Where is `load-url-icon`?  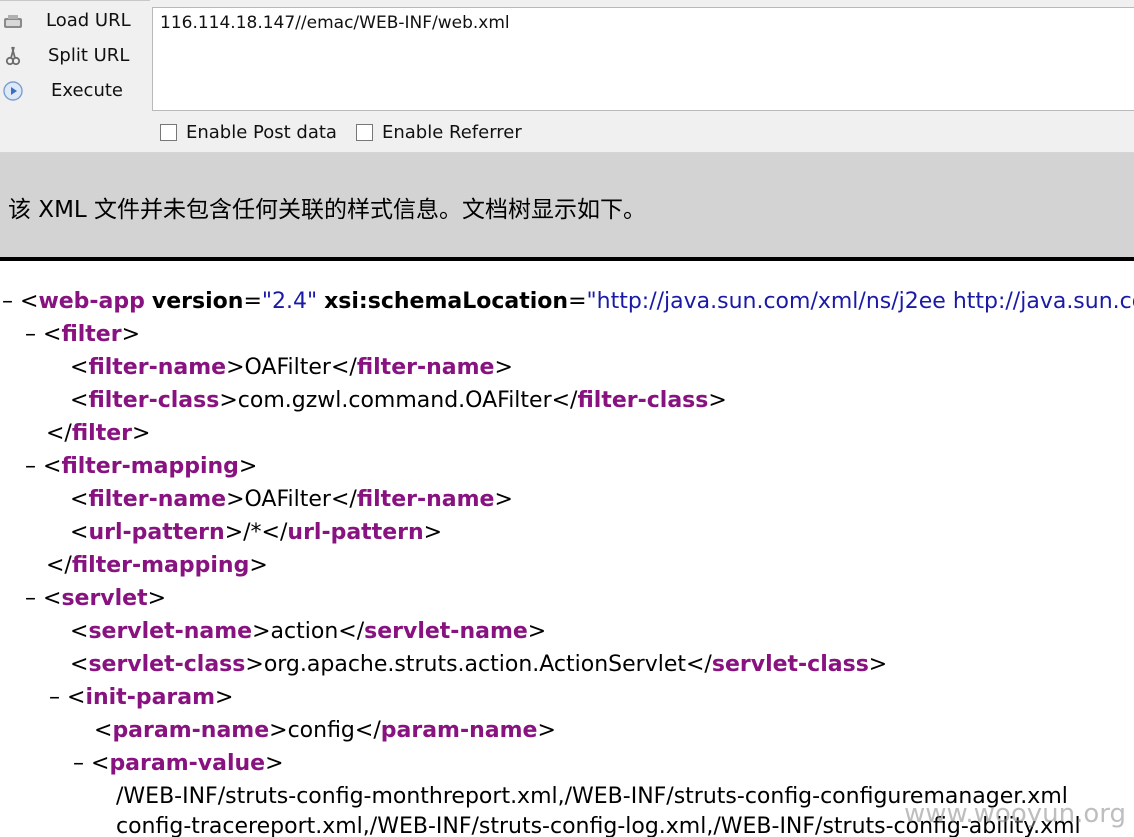
load-url-icon is located at coordinates (13, 21).